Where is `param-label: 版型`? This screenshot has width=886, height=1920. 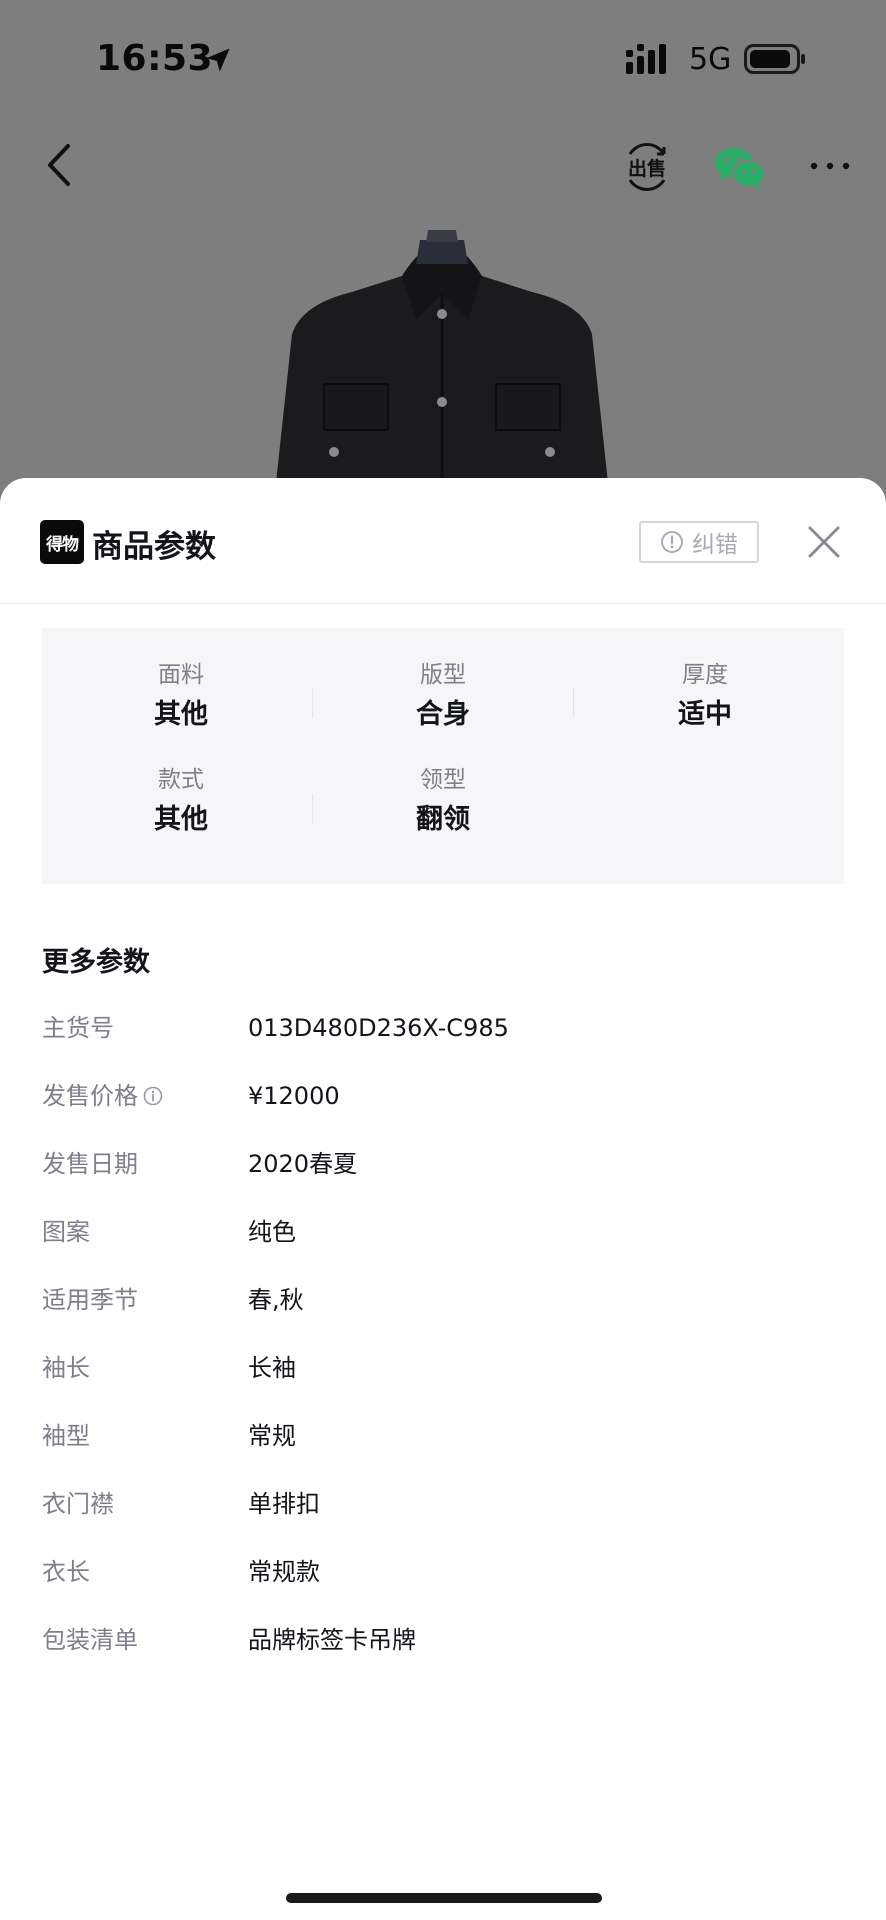
param-label: 版型 is located at coordinates (443, 675).